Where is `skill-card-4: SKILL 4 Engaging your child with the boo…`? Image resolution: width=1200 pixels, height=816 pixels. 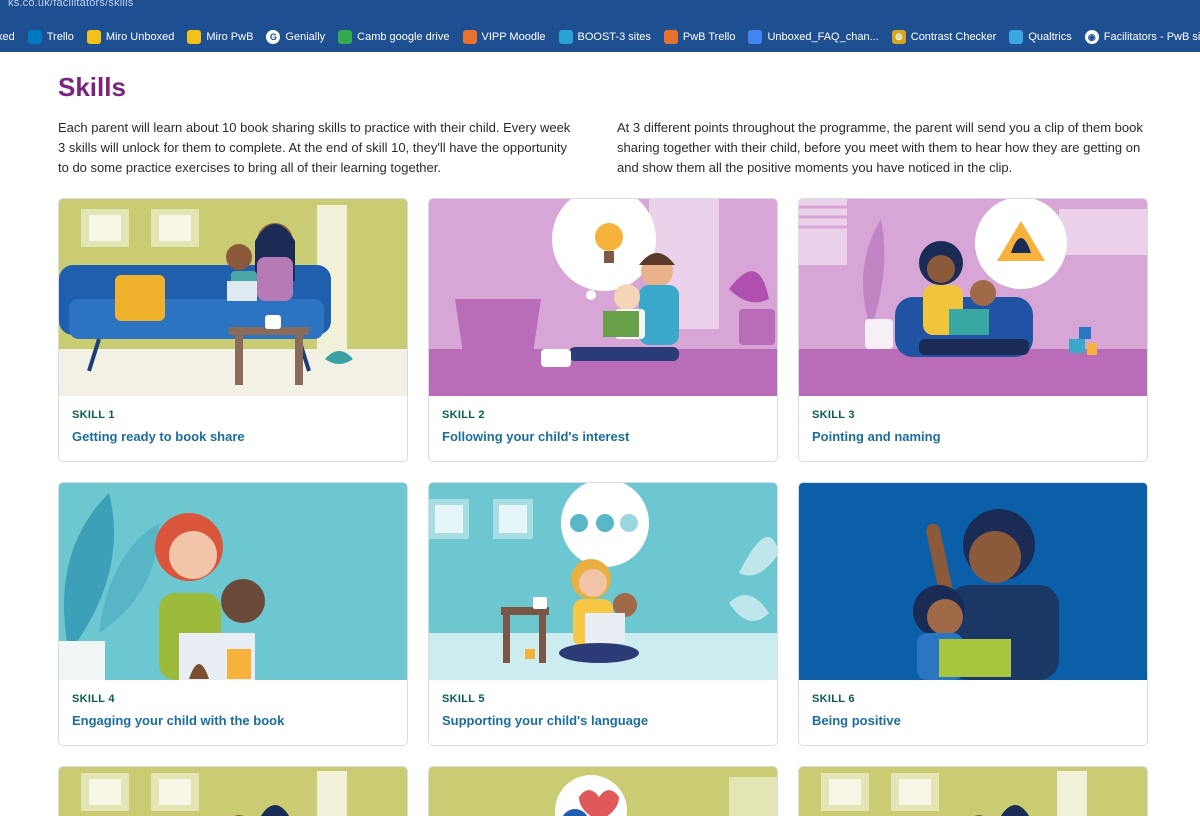
skill-card-4: SKILL 4 Engaging your child with the boo… is located at coordinates (233, 614).